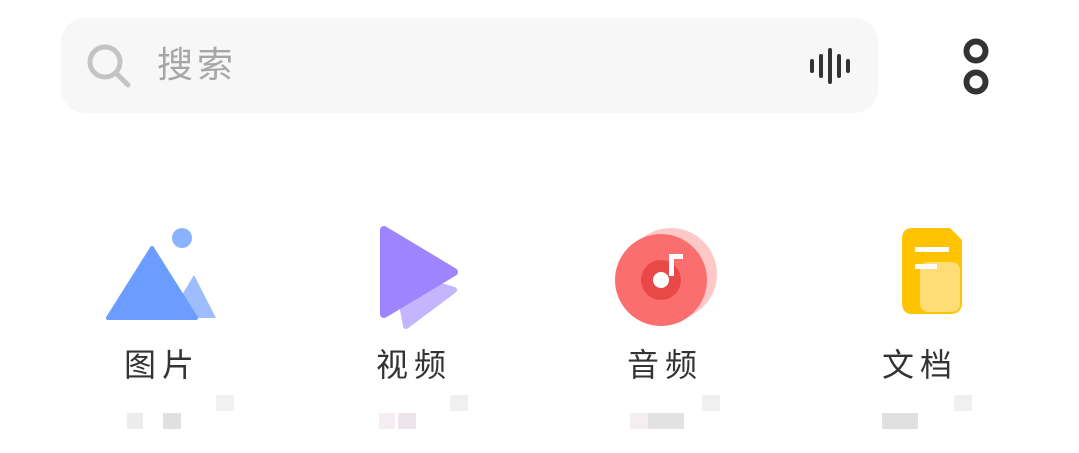 This screenshot has height=453, width=1079. What do you see at coordinates (413, 365) in the screenshot?
I see `category-label: 视频` at bounding box center [413, 365].